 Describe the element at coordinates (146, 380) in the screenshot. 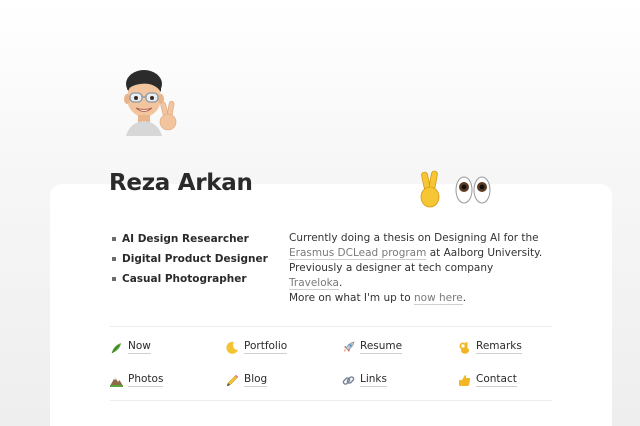

I see `nav-label: Photos` at that location.